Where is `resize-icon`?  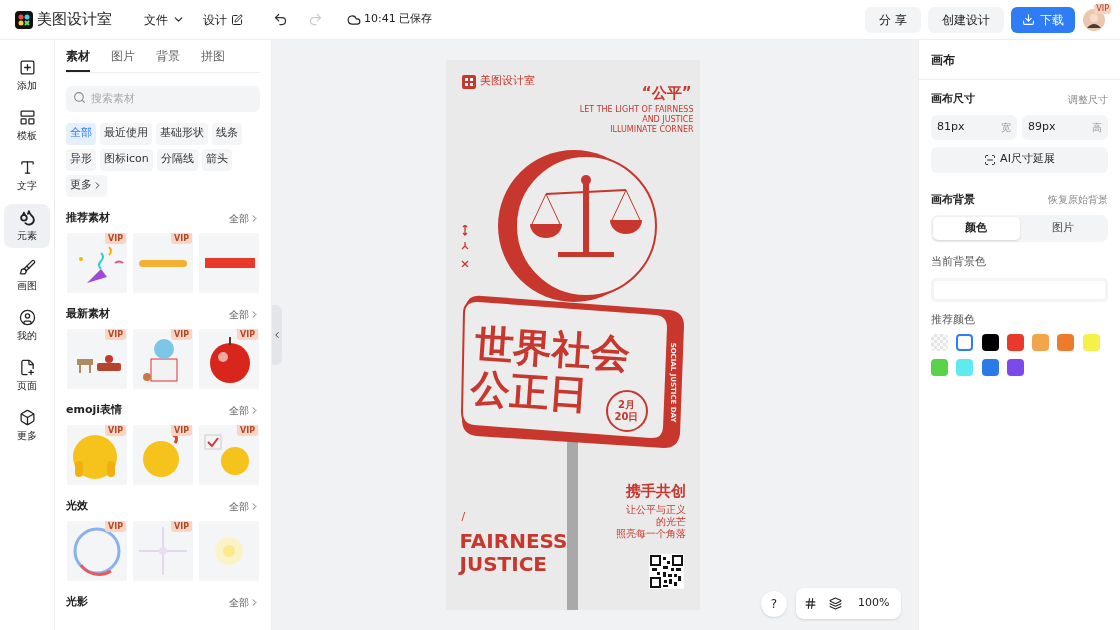
resize-icon is located at coordinates (990, 159).